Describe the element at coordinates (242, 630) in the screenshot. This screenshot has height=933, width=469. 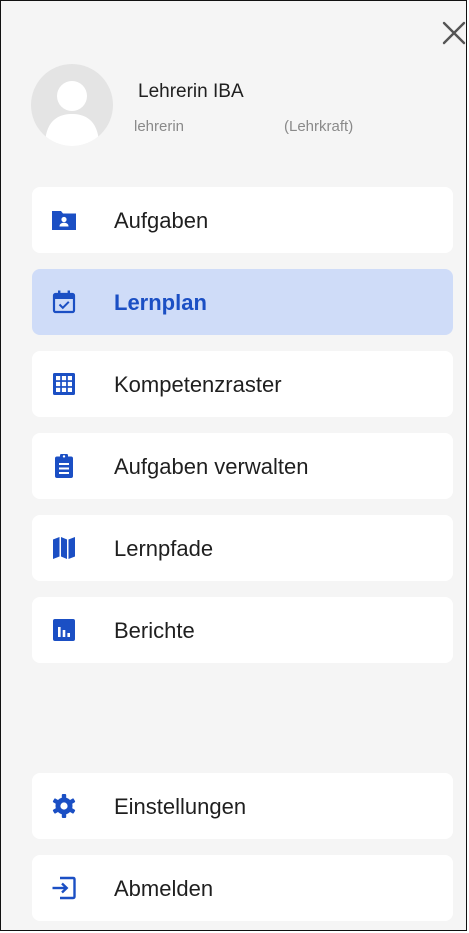
I see `nav-item-berichte: Berichte` at that location.